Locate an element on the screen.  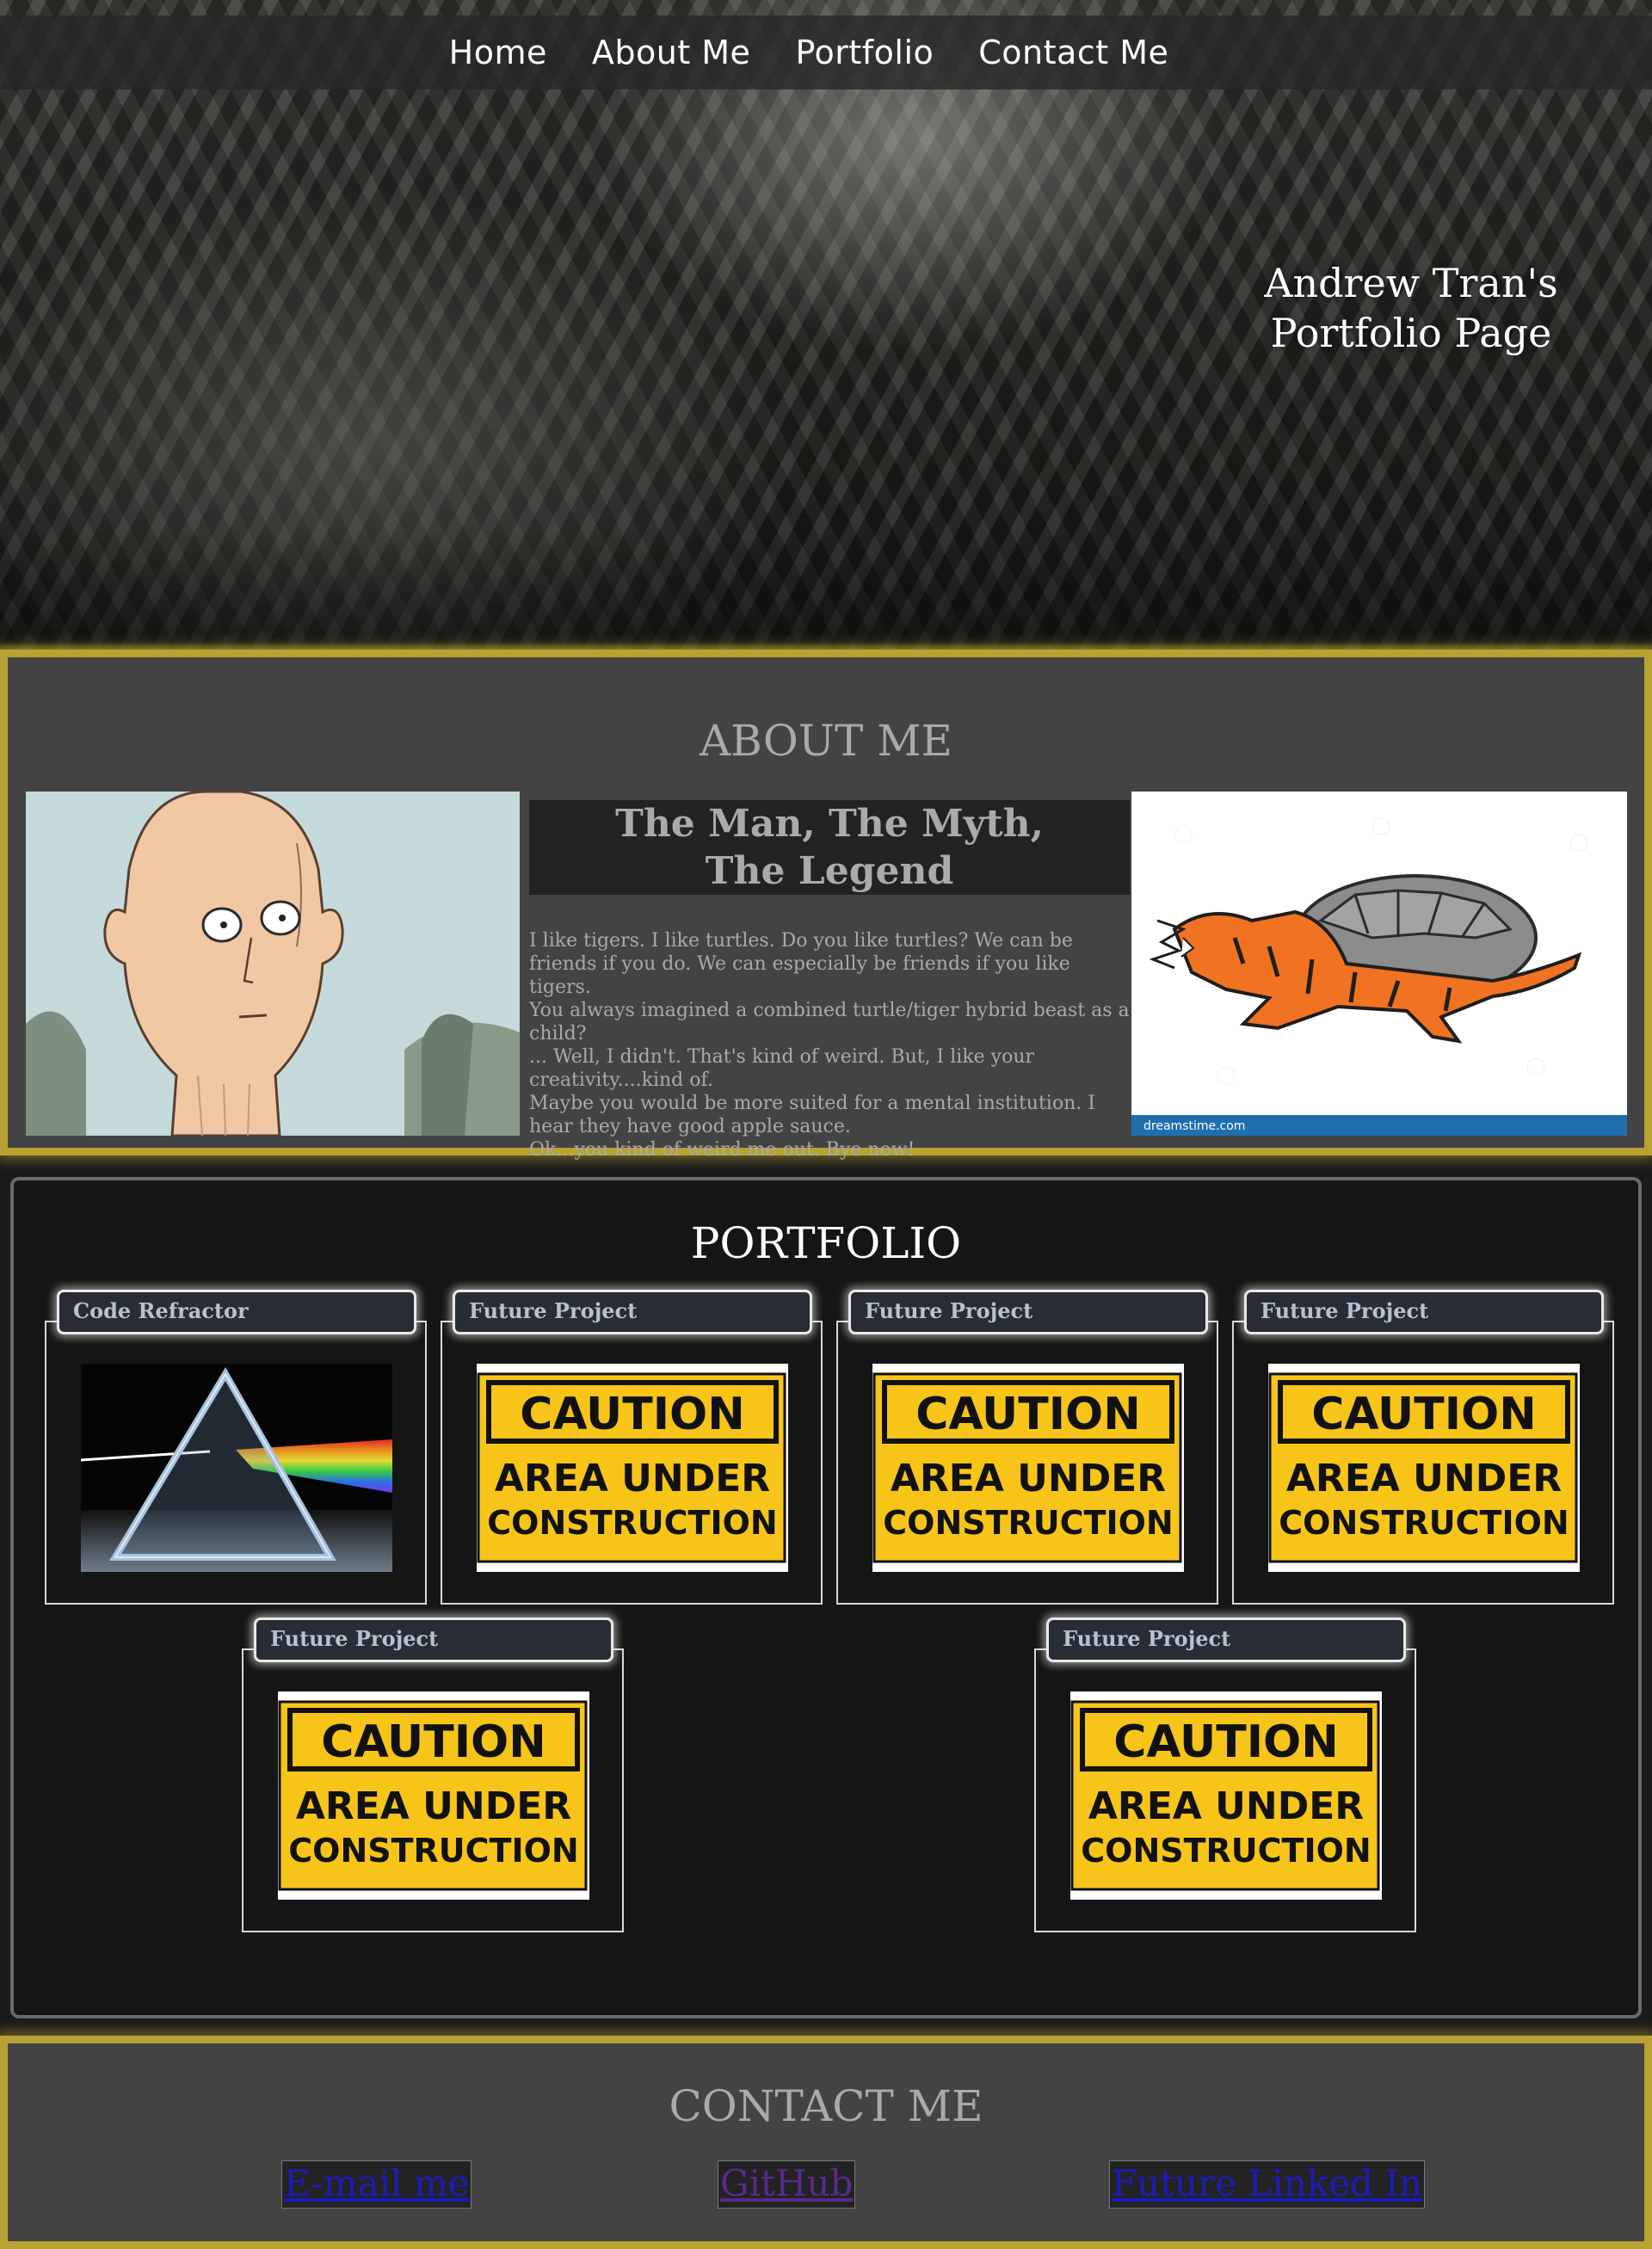
hero-gold-glow is located at coordinates (826, 646).